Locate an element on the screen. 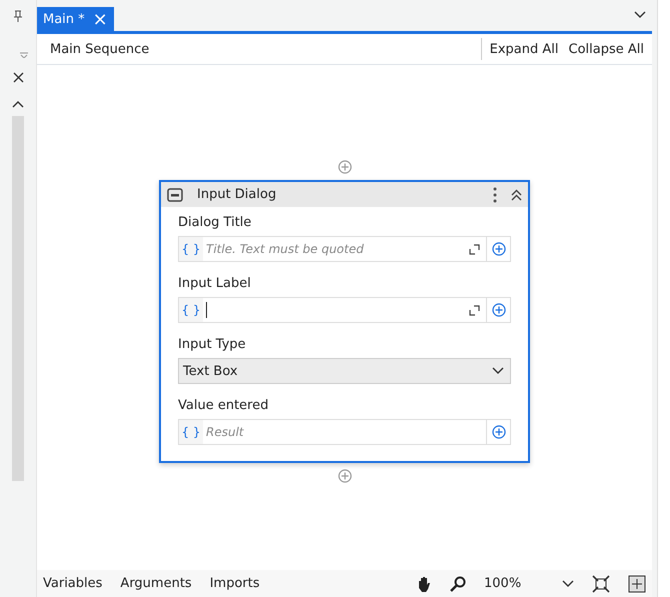  zoom-icon is located at coordinates (458, 584).